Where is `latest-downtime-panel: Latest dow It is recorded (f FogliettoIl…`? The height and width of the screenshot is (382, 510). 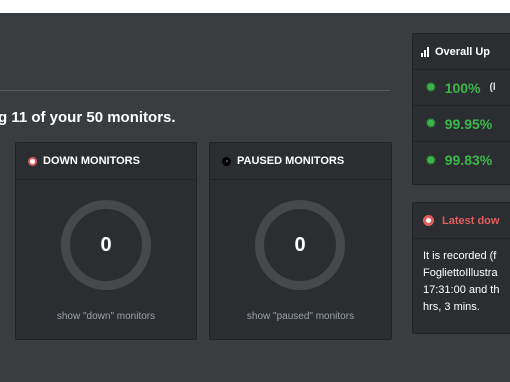 latest-downtime-panel: Latest dow It is recorded (f FogliettoIl… is located at coordinates (461, 268).